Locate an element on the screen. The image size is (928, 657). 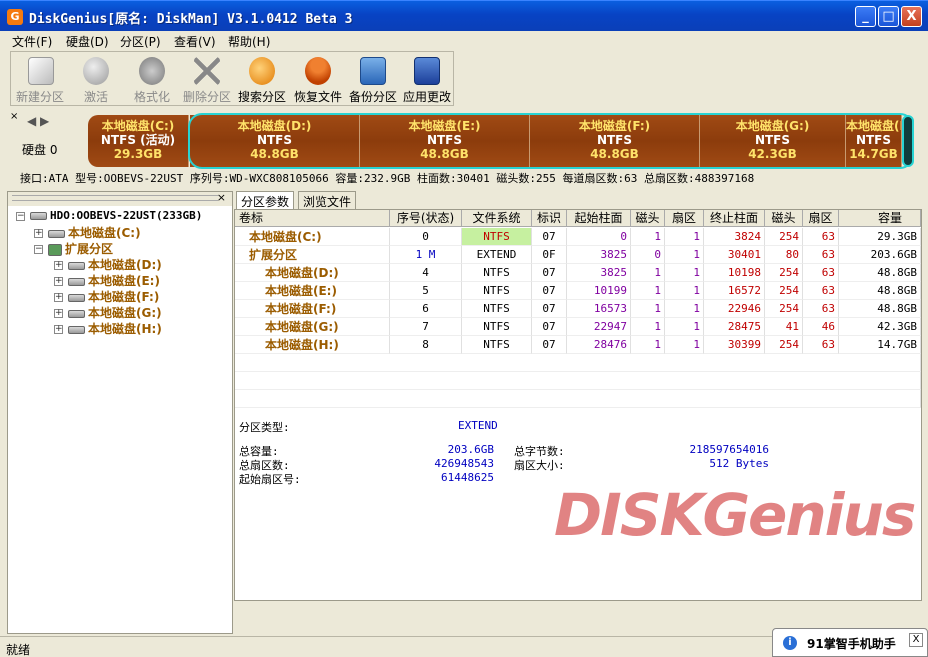
cell-label: 本地磁盘(H:) is located at coordinates (312, 345).